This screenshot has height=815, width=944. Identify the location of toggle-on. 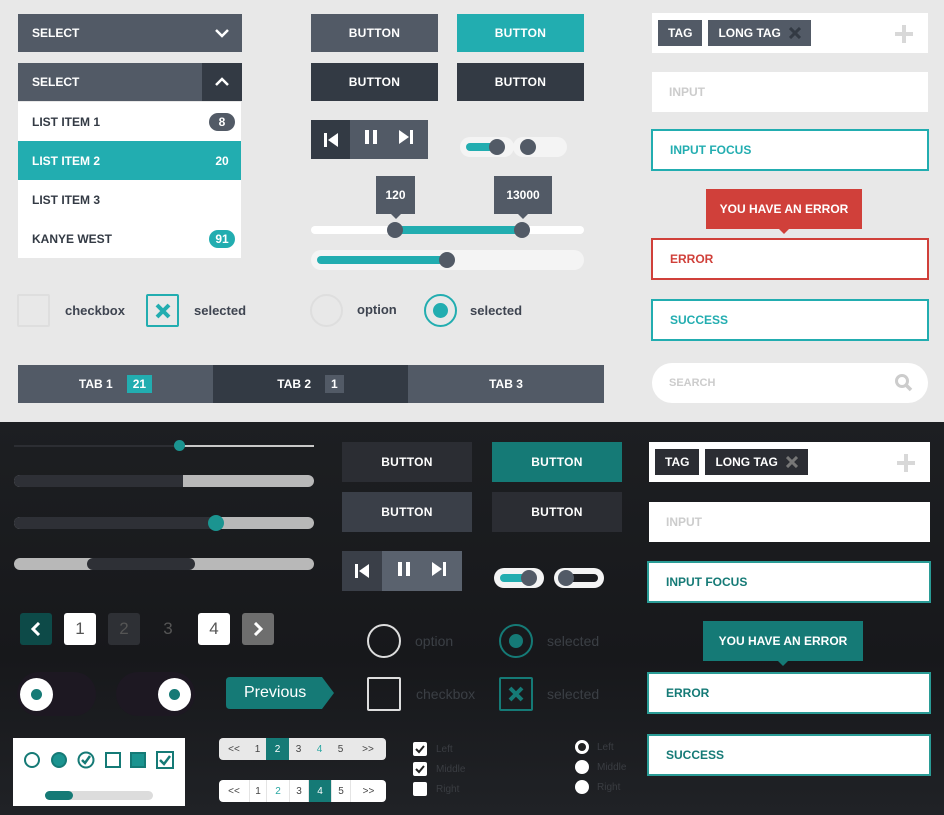
(487, 147).